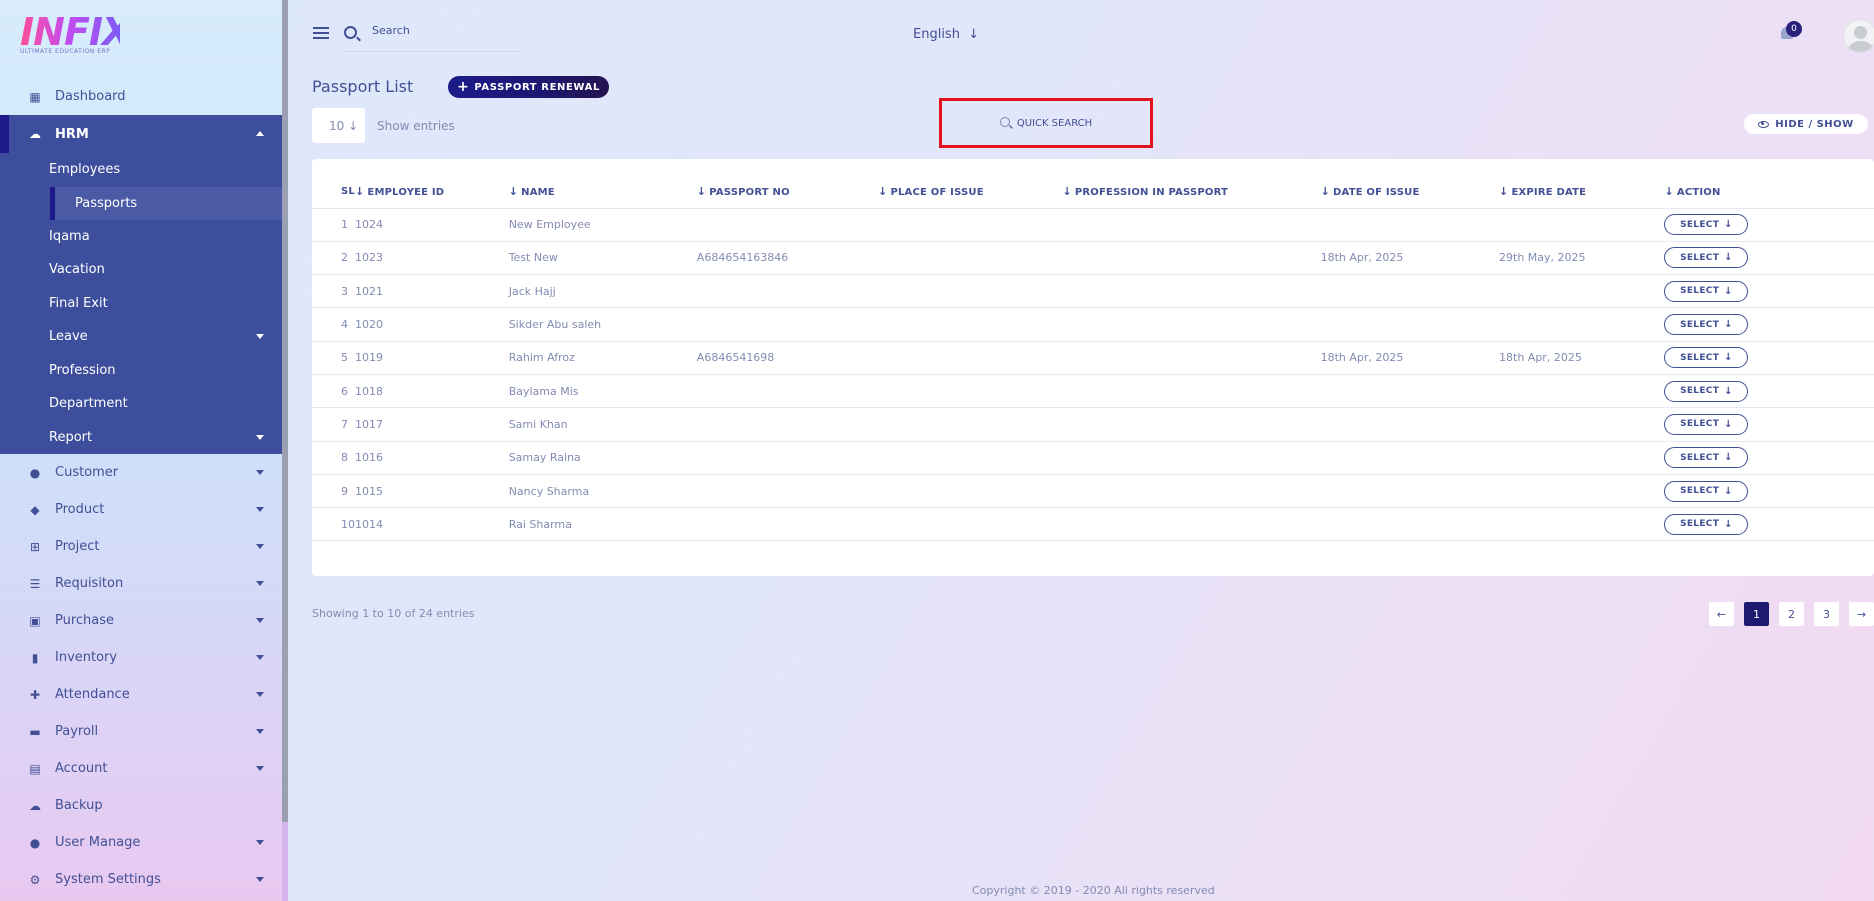  What do you see at coordinates (787, 192) in the screenshot?
I see `column-header-passport-no: ↓ PASSPORT NO` at bounding box center [787, 192].